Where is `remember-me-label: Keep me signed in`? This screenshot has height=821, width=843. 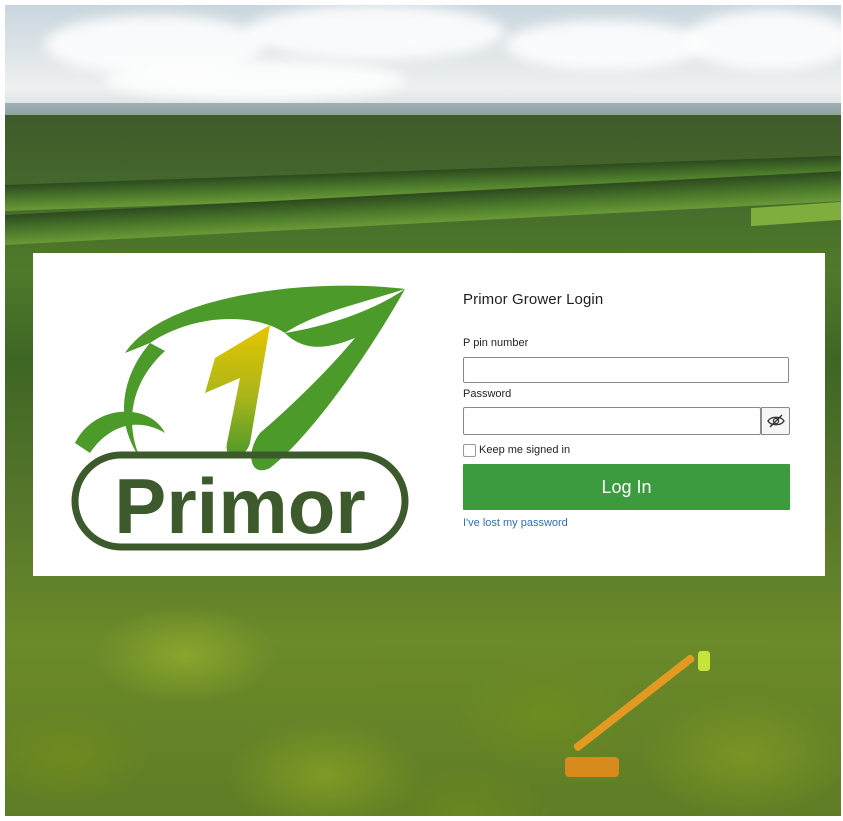 remember-me-label: Keep me signed in is located at coordinates (524, 450).